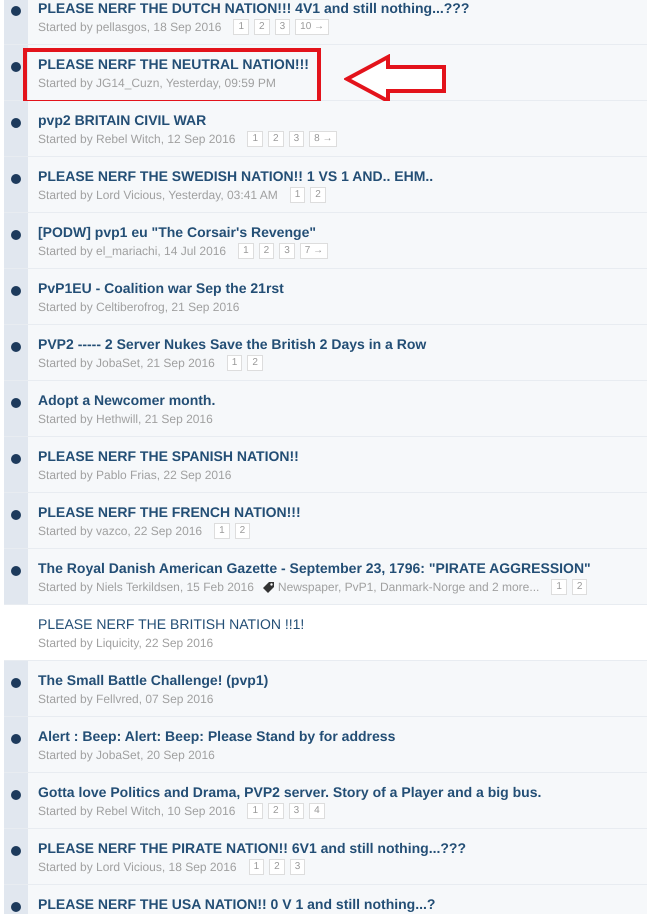  Describe the element at coordinates (120, 531) in the screenshot. I see `topic-starter-text: Started by vazco, 22 Sep 2016` at that location.